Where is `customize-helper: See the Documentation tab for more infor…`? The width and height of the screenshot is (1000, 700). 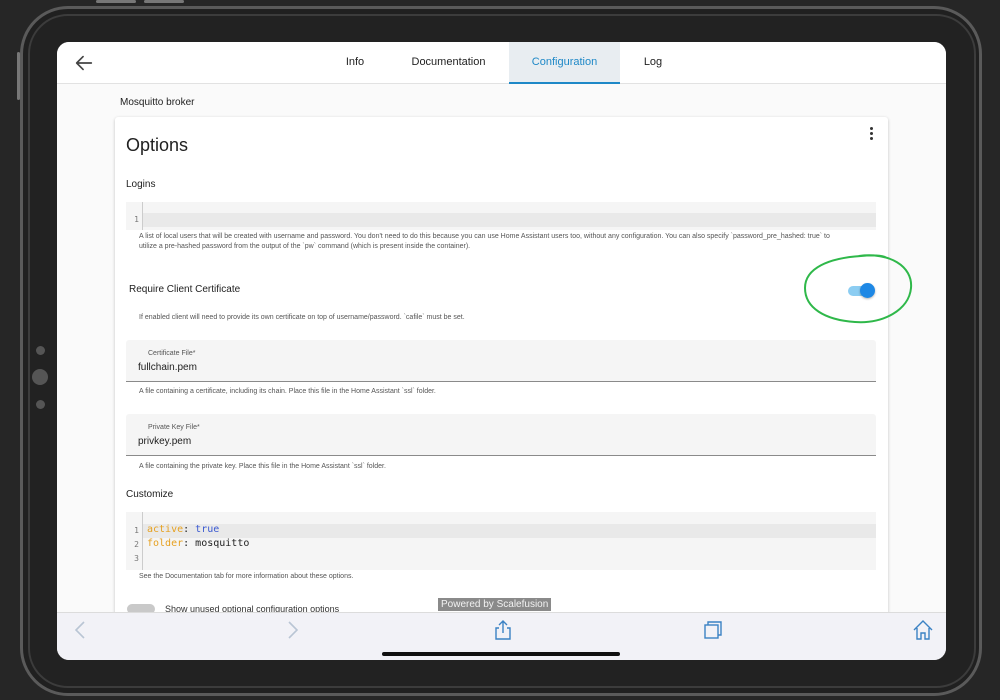
customize-helper: See the Documentation tab for more infor… is located at coordinates (246, 576).